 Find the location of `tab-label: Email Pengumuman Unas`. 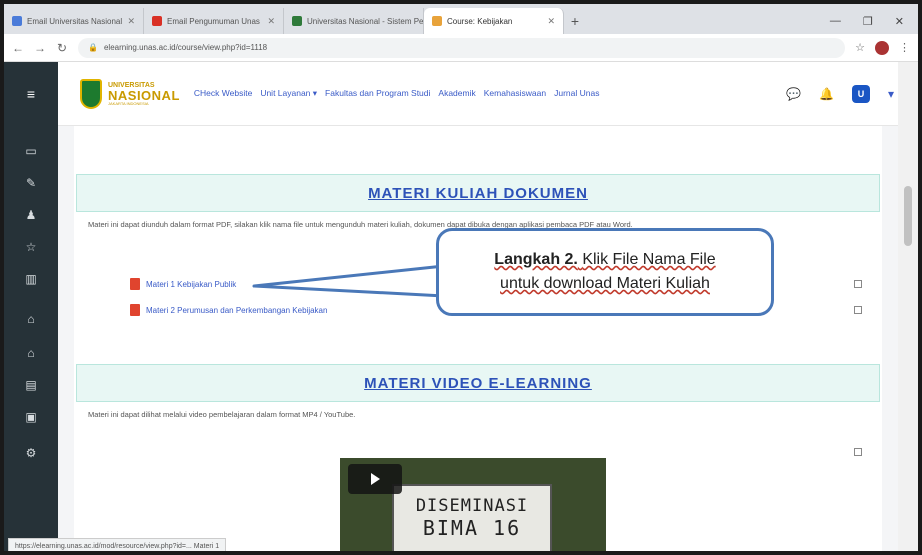

tab-label: Email Pengumuman Unas is located at coordinates (213, 21).